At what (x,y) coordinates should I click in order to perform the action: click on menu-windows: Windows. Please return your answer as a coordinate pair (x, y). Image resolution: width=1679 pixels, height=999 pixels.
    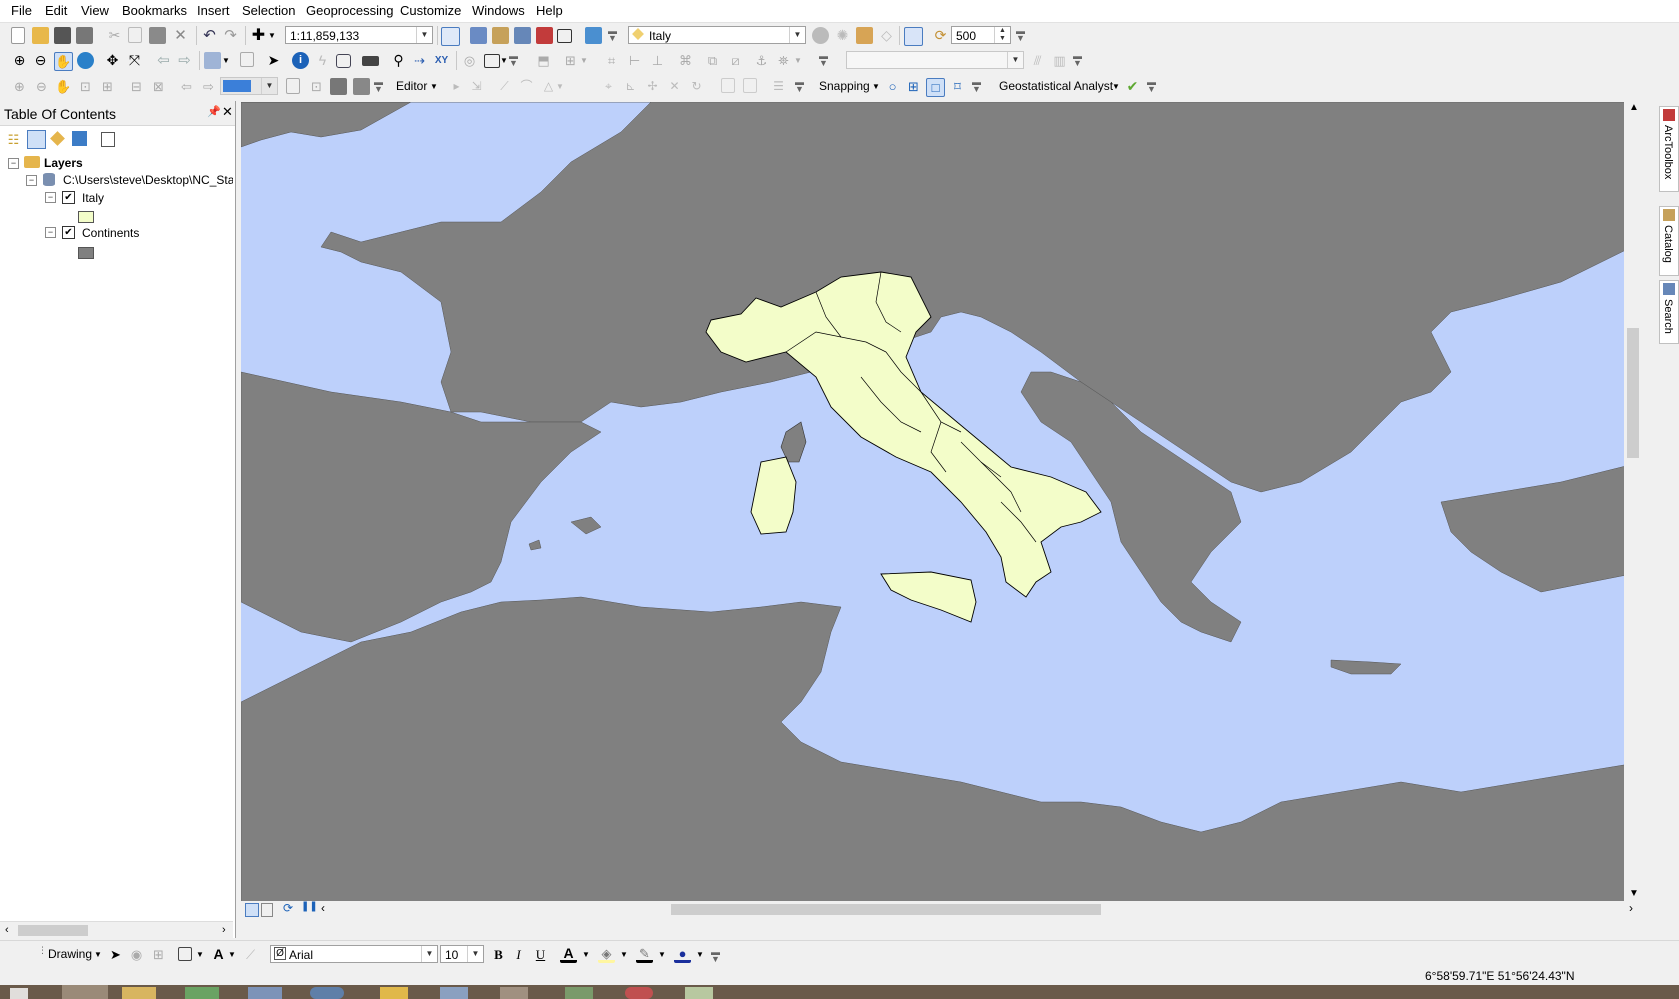
    Looking at the image, I should click on (498, 10).